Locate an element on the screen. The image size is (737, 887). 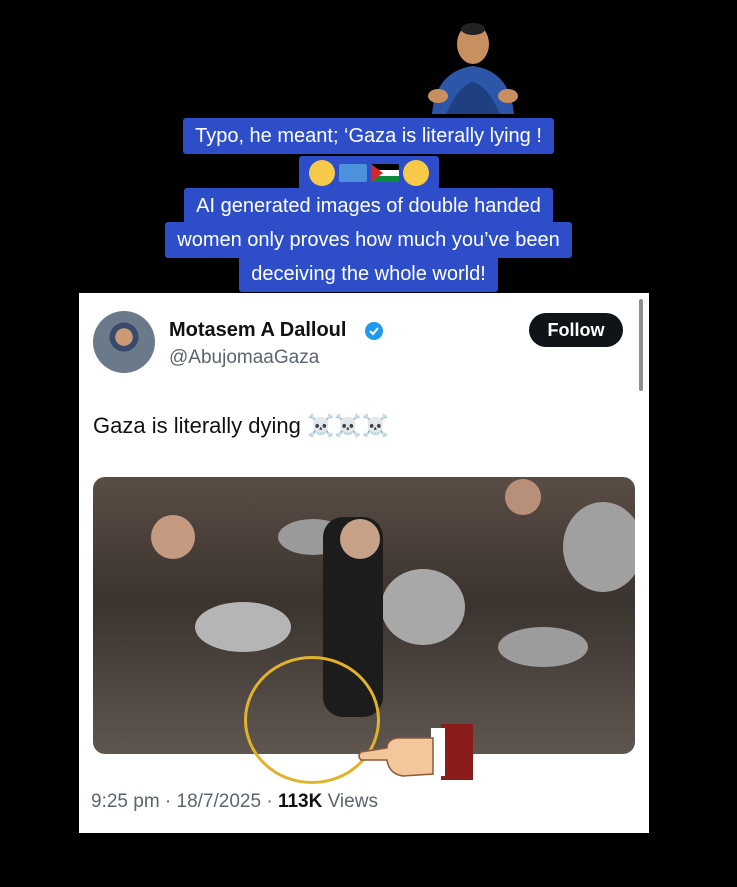
tweet-text: Gaza is literally dying ☠️☠️☠️ is located at coordinates (241, 425).